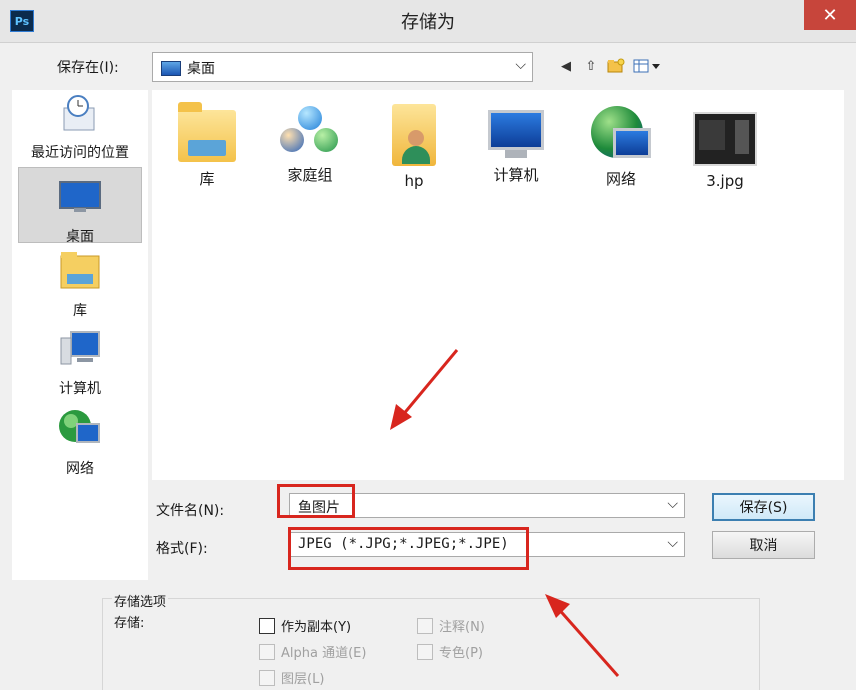  Describe the element at coordinates (505, 513) in the screenshot. I see `annotation-arrows` at that location.